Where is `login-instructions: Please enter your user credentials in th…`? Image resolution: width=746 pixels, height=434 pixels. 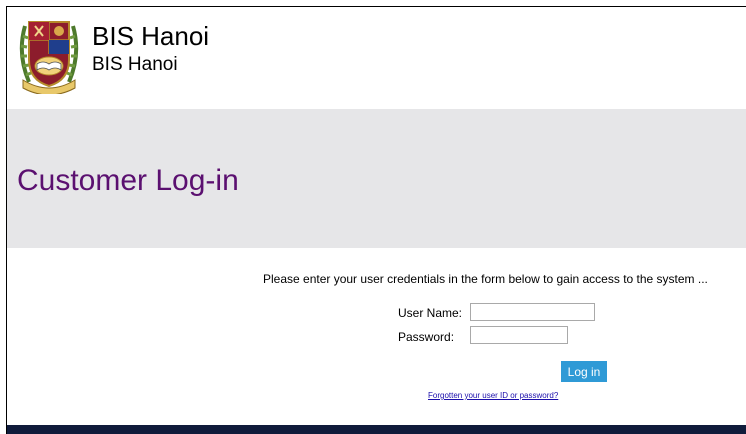
login-instructions: Please enter your user credentials in th… is located at coordinates (485, 279).